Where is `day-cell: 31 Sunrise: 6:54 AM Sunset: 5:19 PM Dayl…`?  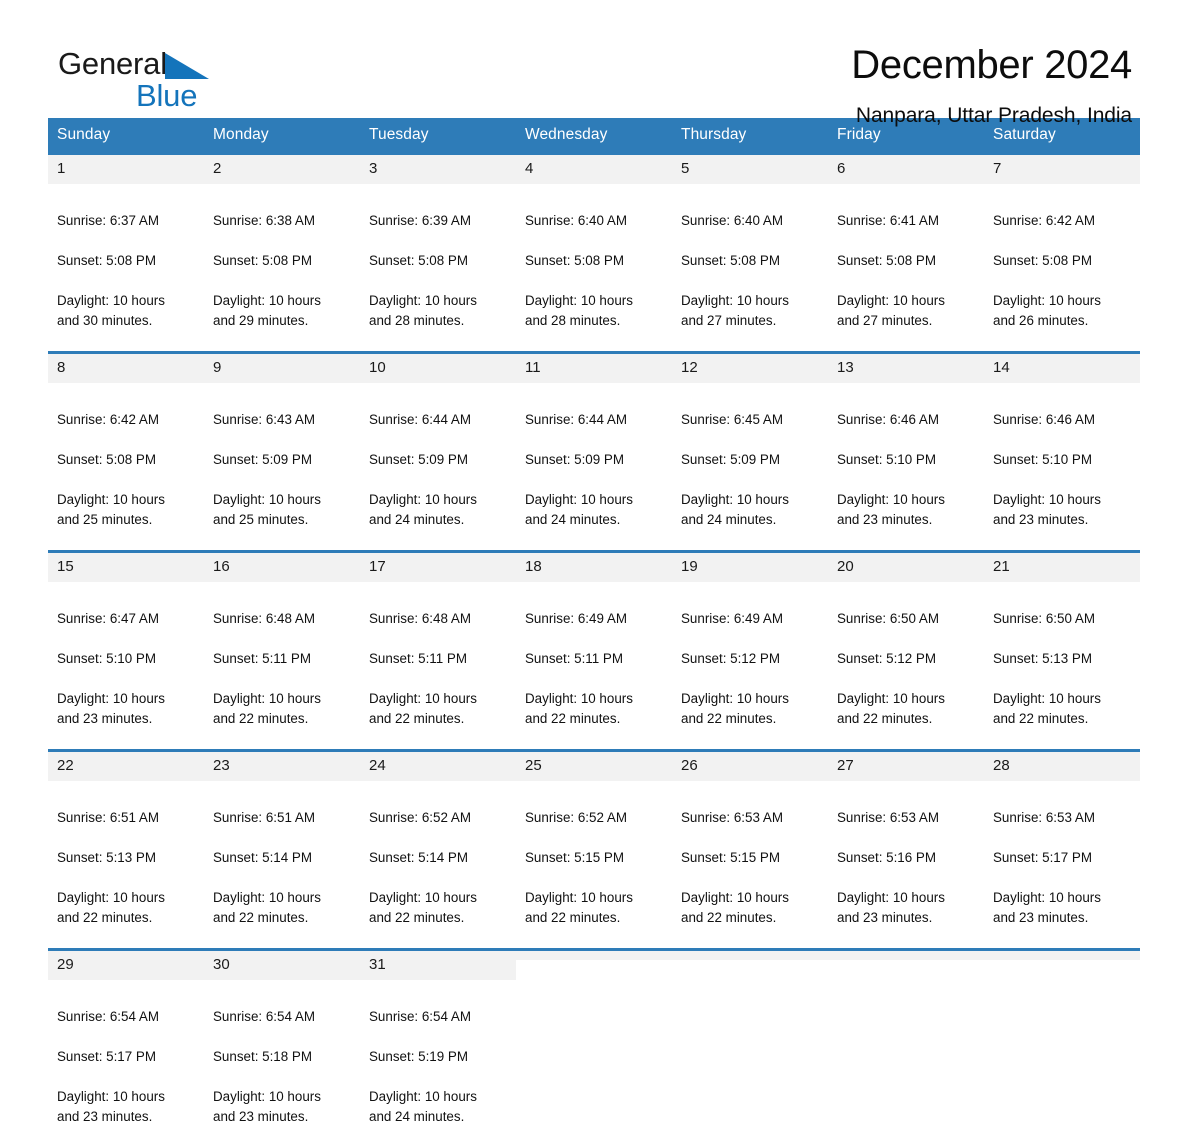
day-cell: 31 Sunrise: 6:54 AM Sunset: 5:19 PM Dayl… is located at coordinates (438, 1048).